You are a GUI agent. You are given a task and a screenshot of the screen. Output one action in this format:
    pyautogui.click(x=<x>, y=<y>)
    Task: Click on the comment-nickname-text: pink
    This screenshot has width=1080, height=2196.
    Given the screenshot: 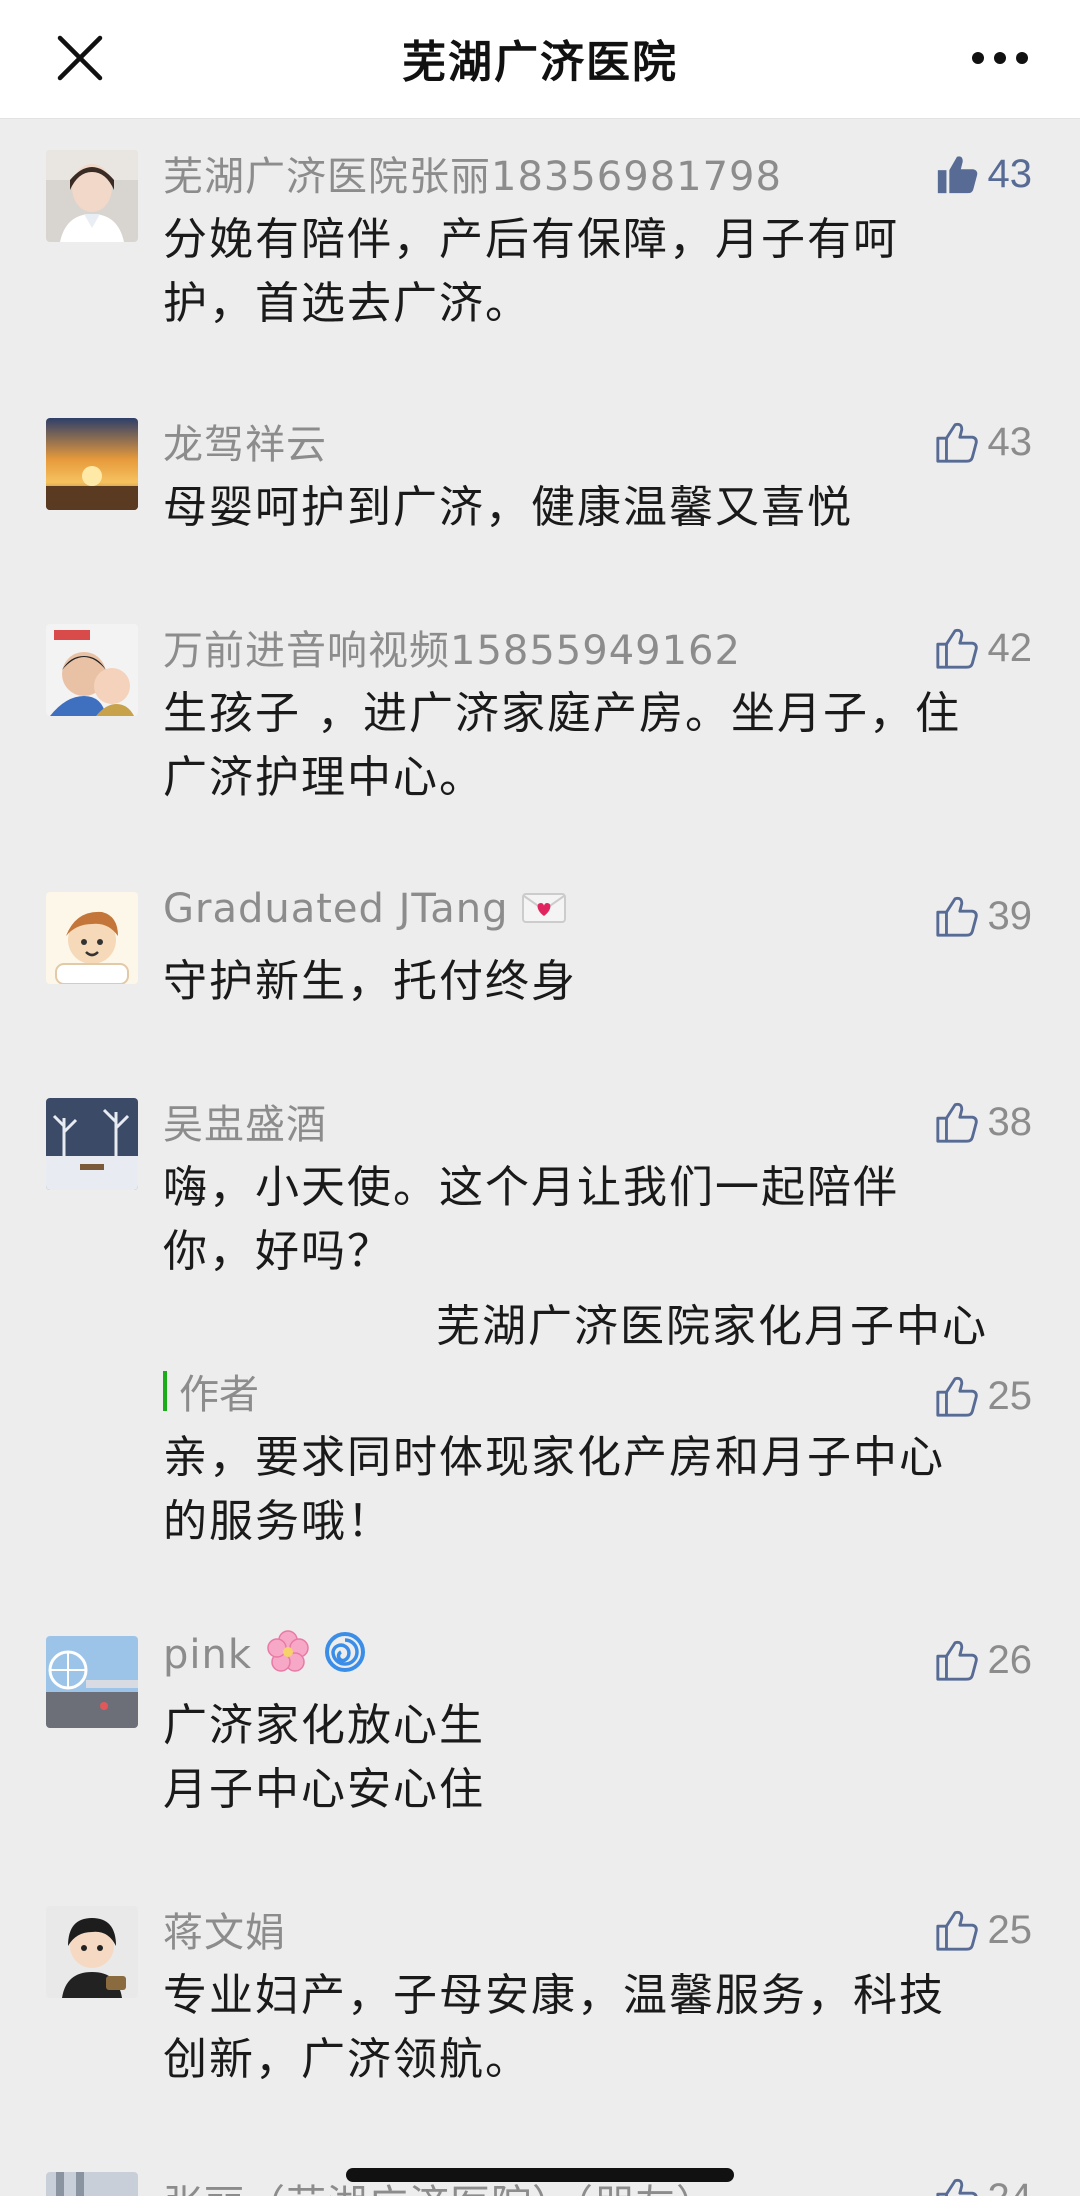 What is the action you would take?
    pyautogui.click(x=208, y=1655)
    